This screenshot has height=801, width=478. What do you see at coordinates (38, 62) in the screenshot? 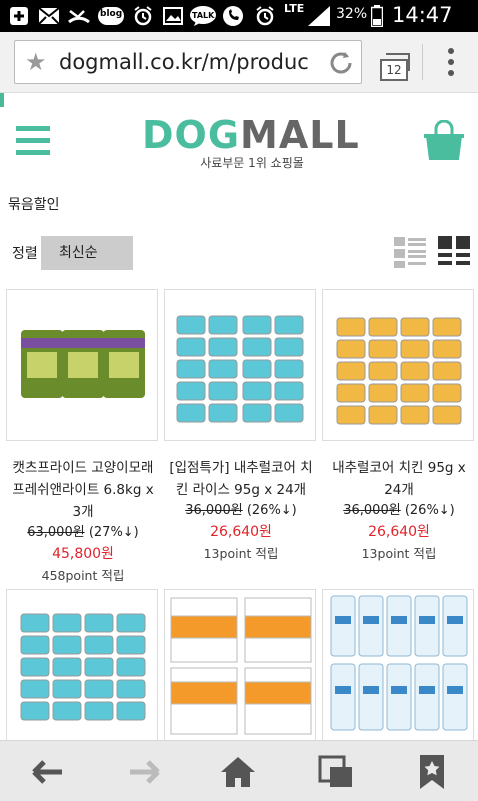
I see `bookmark-star-icon: ★` at bounding box center [38, 62].